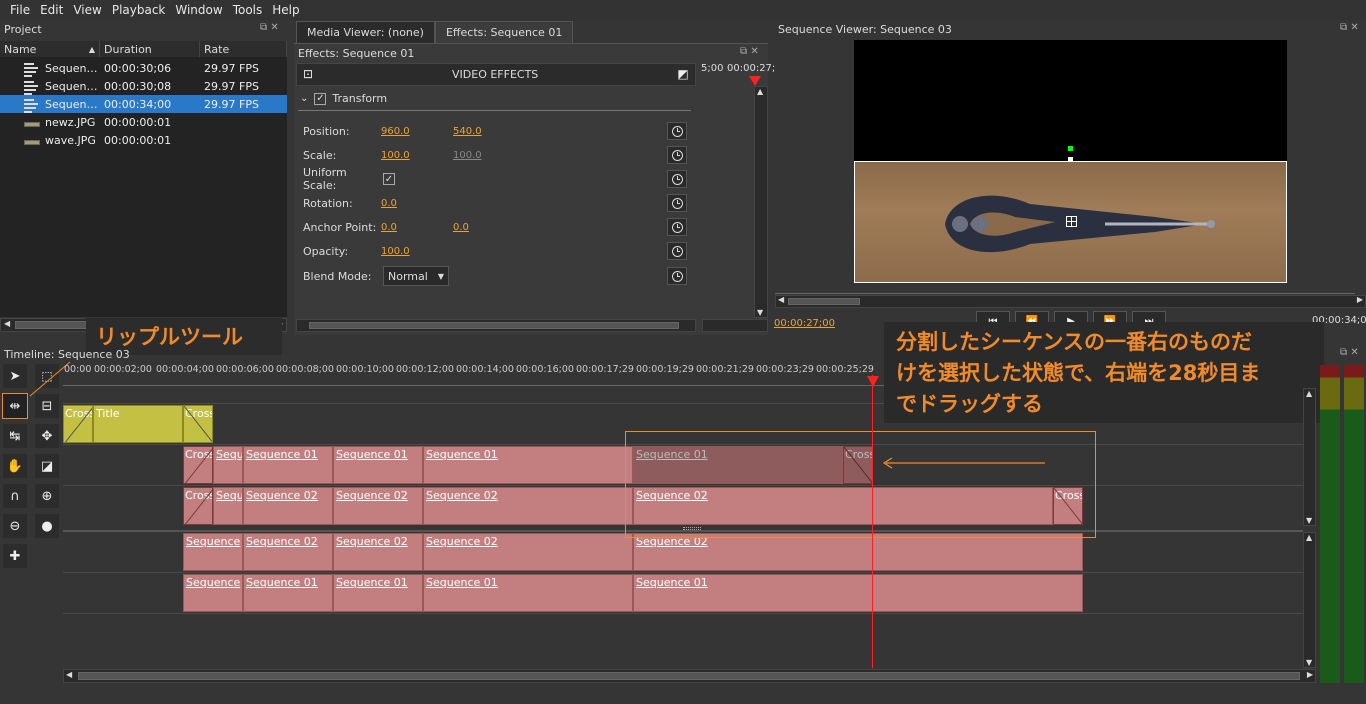 This screenshot has height=704, width=1366. Describe the element at coordinates (872, 521) in the screenshot. I see `timeline-playhead` at that location.